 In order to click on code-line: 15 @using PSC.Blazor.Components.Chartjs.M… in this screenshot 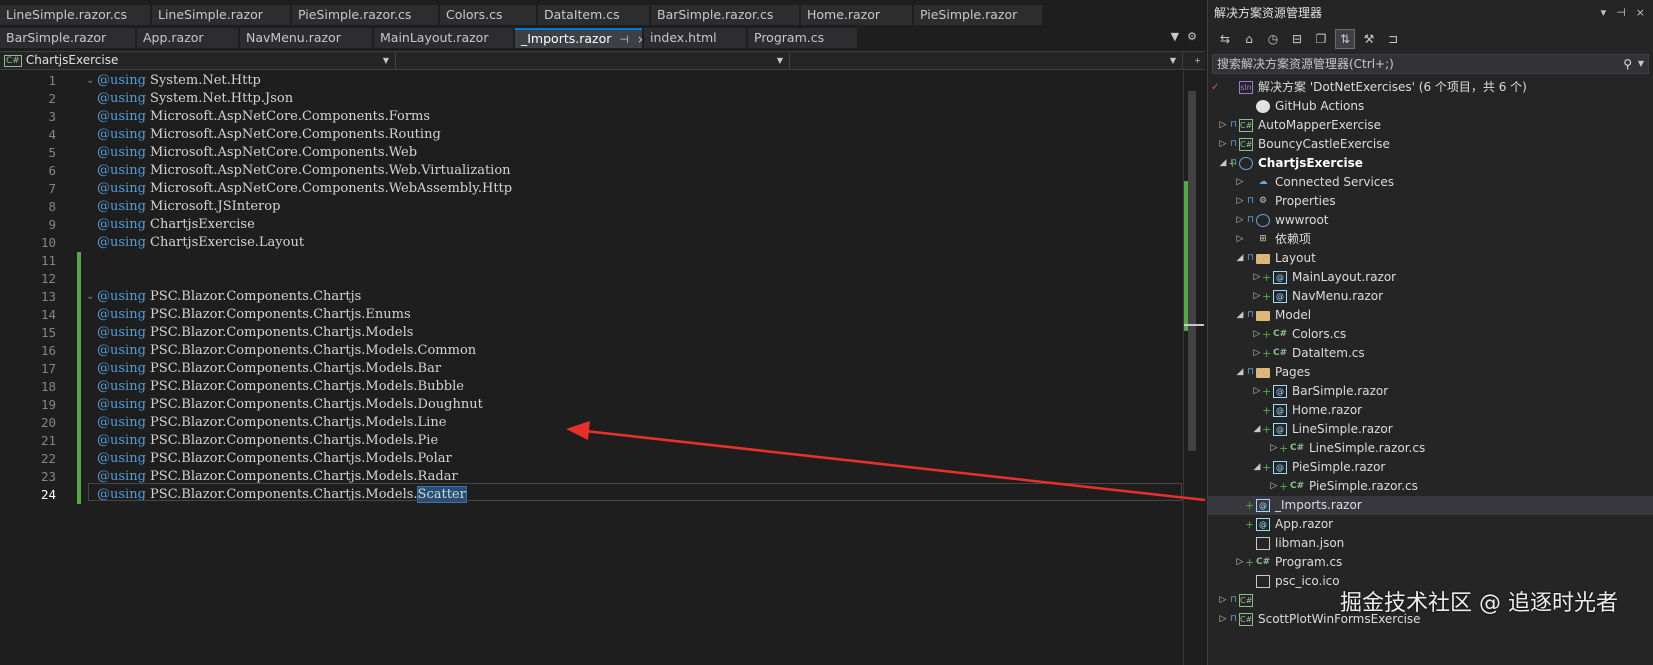, I will do `click(591, 333)`.